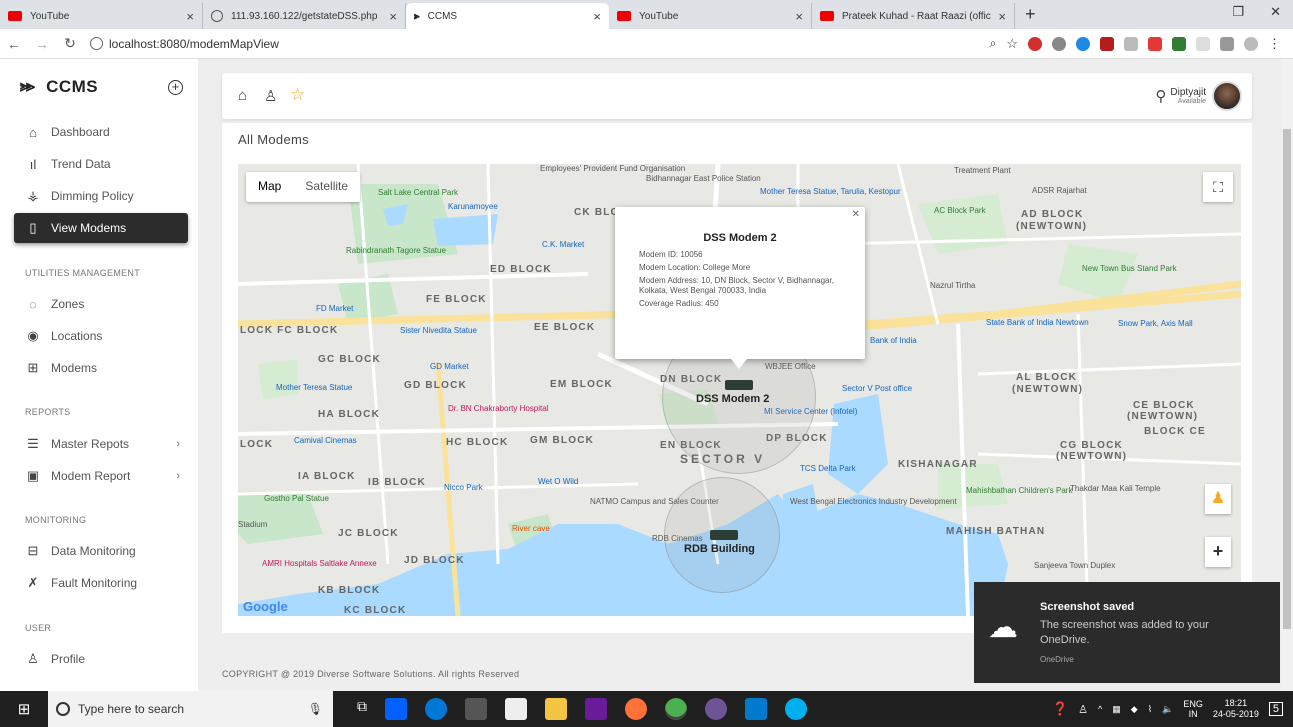  Describe the element at coordinates (877, 388) in the screenshot. I see `map-poi: Sector V Post office` at that location.